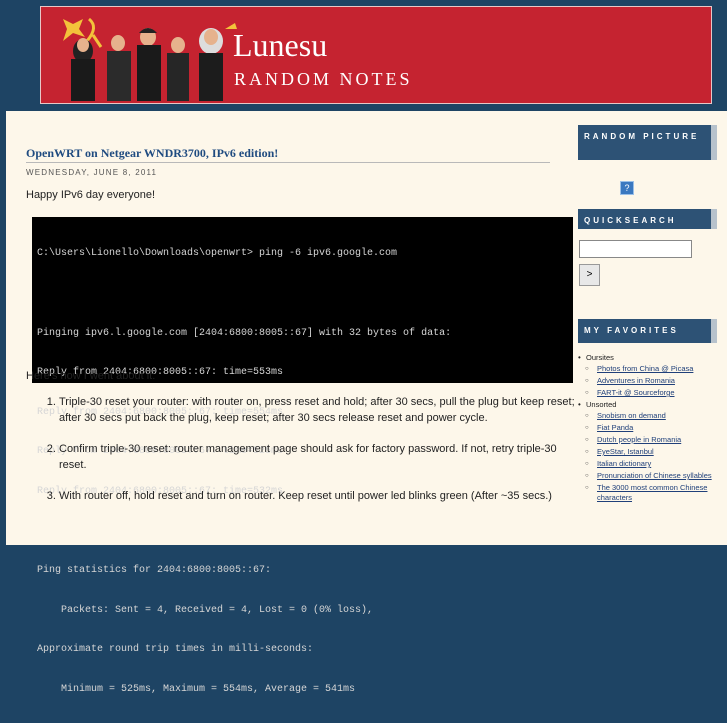 The width and height of the screenshot is (727, 723). I want to click on console-line: Ping statistics for 2404:6800:8005::67:, so click(154, 571).